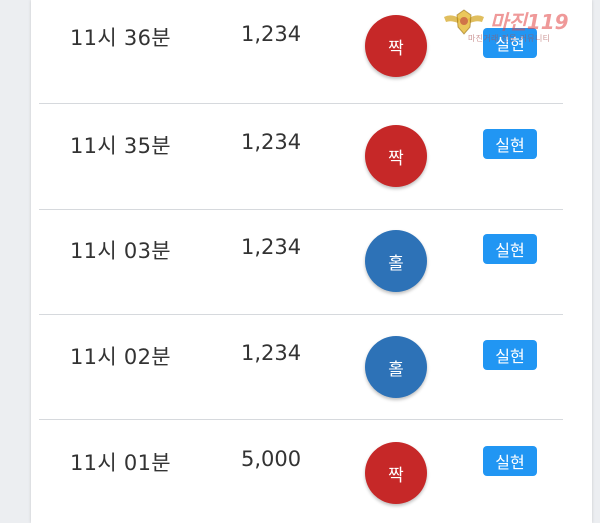 This screenshot has height=523, width=600. What do you see at coordinates (529, 22) in the screenshot?
I see `watermark-title: 마진119` at bounding box center [529, 22].